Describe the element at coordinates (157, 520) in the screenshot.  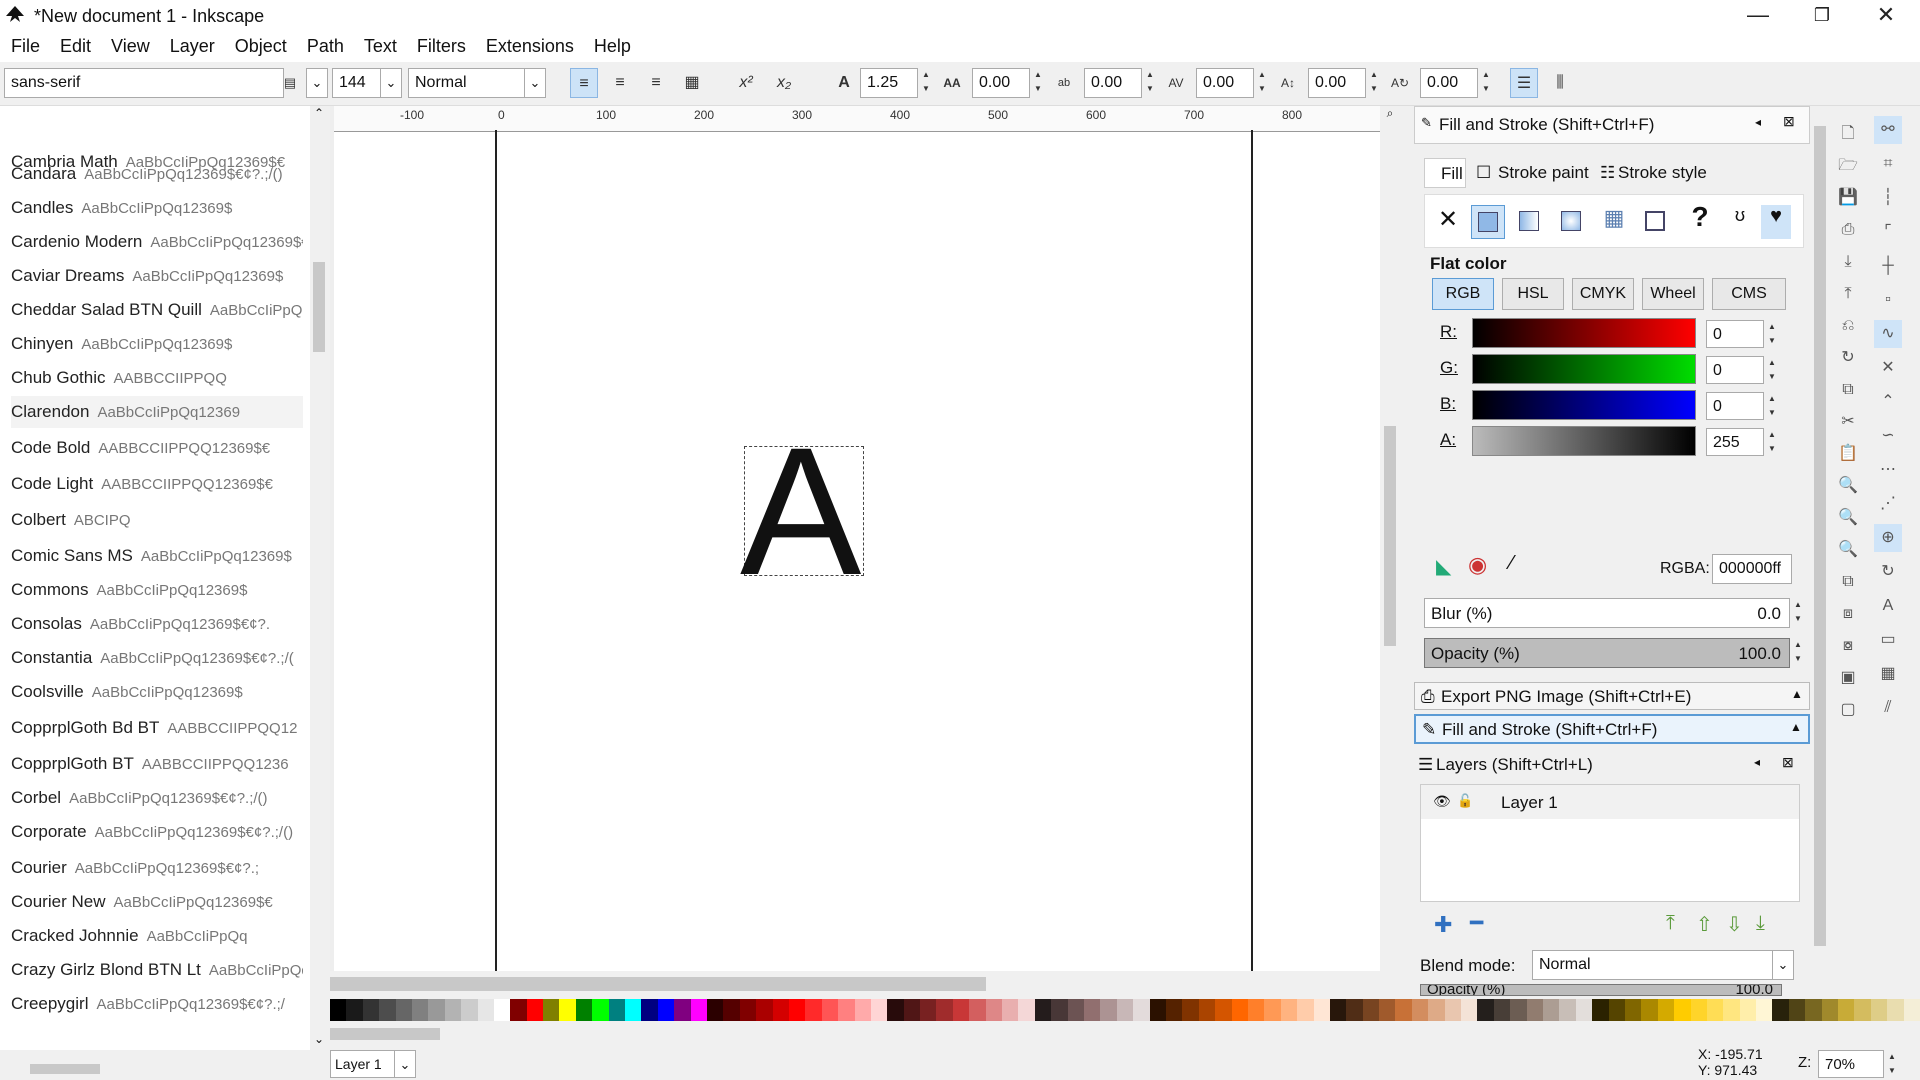
I see `font-list-item: Colbert ABCIPQ` at that location.